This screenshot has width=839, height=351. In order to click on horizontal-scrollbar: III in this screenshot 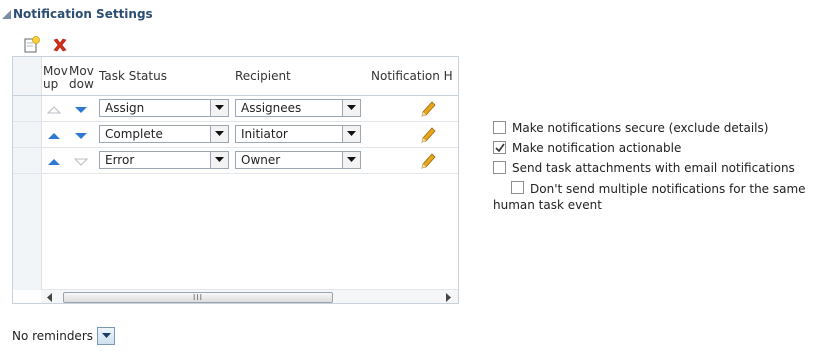, I will do `click(249, 296)`.